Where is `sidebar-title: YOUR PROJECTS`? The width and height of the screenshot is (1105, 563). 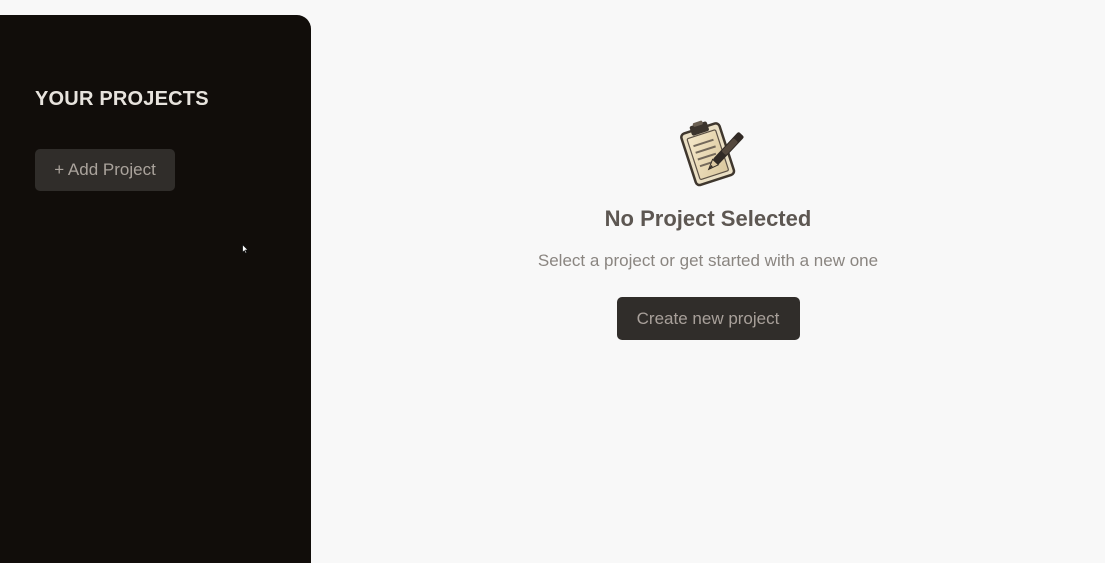 sidebar-title: YOUR PROJECTS is located at coordinates (122, 99).